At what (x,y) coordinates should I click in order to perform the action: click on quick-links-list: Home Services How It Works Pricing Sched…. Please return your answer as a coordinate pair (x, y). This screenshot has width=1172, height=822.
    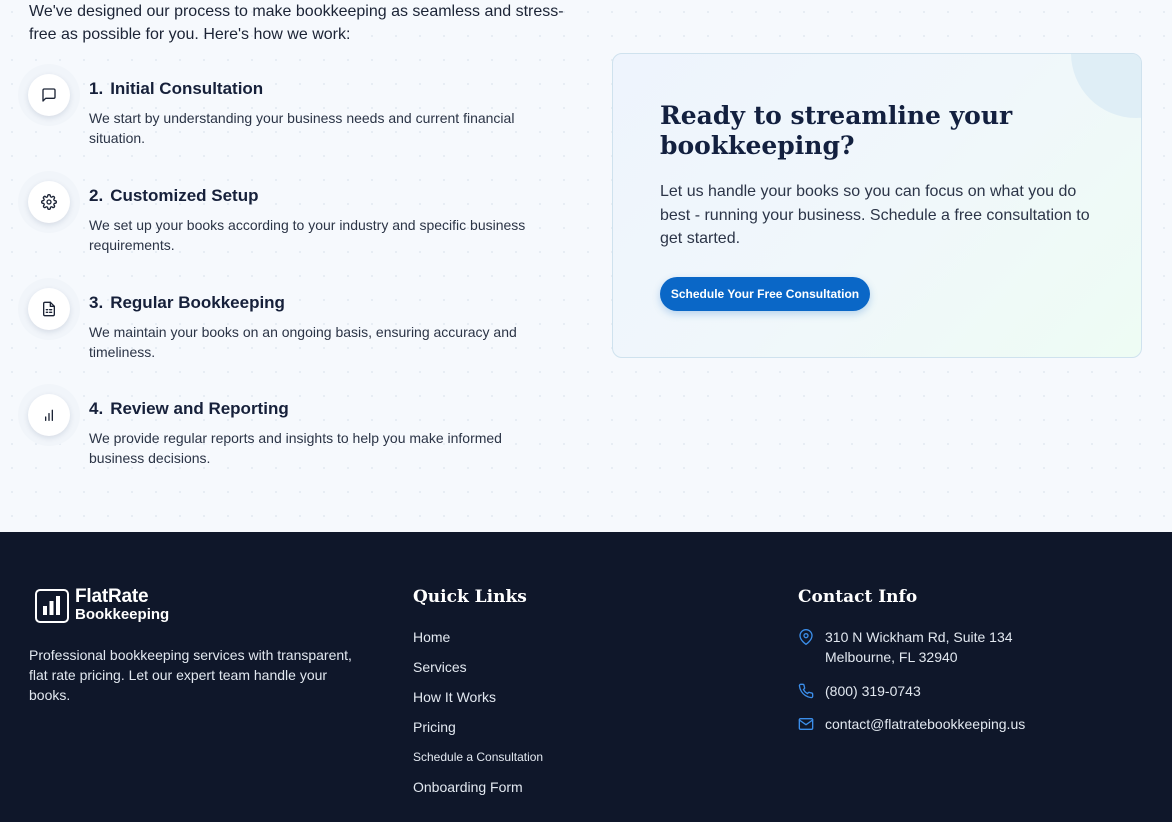
    Looking at the image, I should click on (478, 718).